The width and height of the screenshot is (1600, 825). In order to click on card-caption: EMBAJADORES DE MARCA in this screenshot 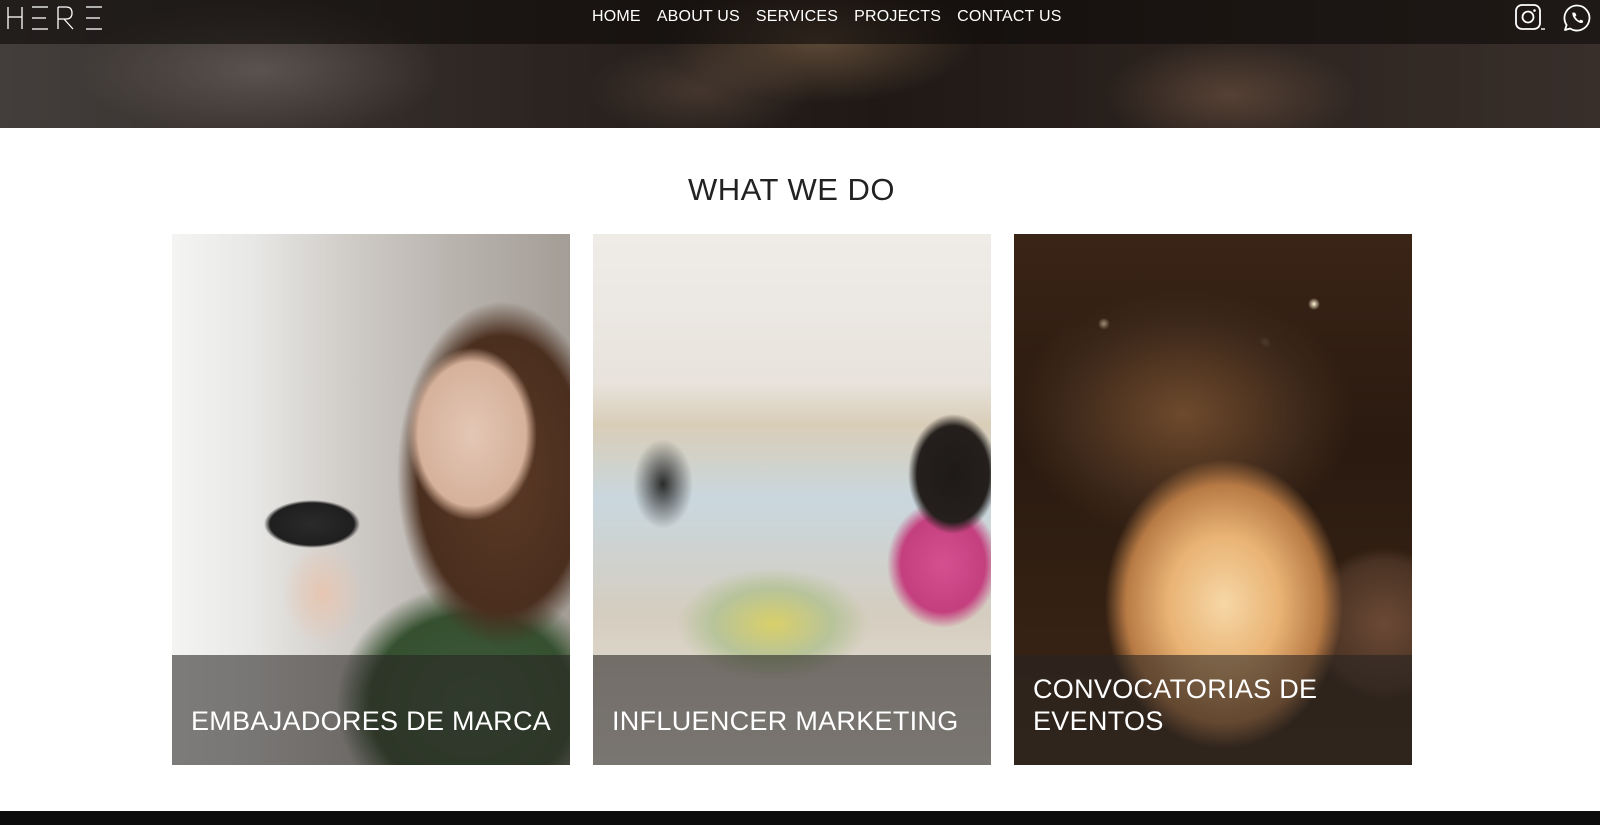, I will do `click(371, 721)`.